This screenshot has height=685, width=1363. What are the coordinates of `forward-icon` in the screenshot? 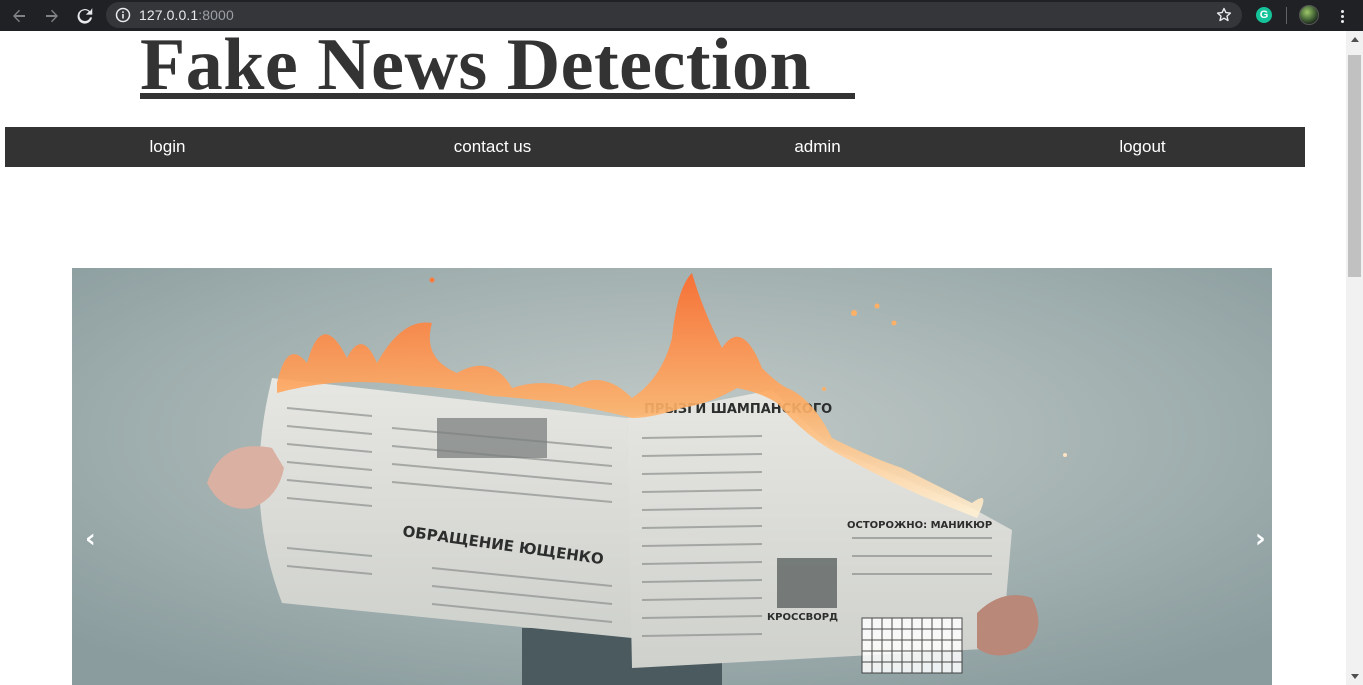 It's located at (52, 16).